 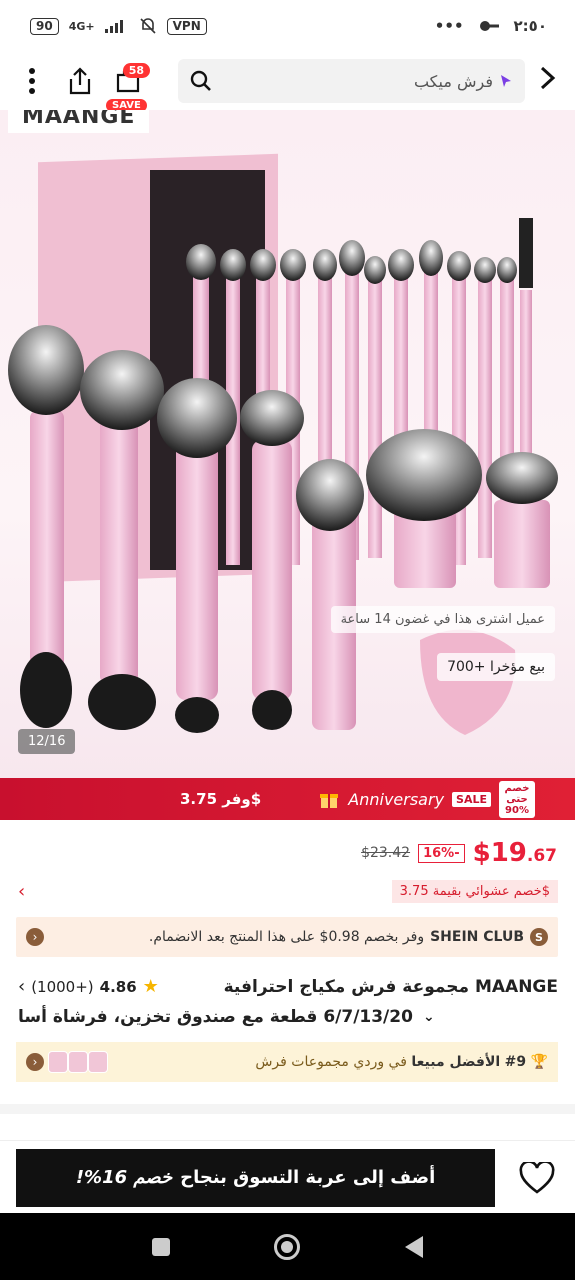 What do you see at coordinates (118, 986) in the screenshot?
I see `rating-value: 4.86` at bounding box center [118, 986].